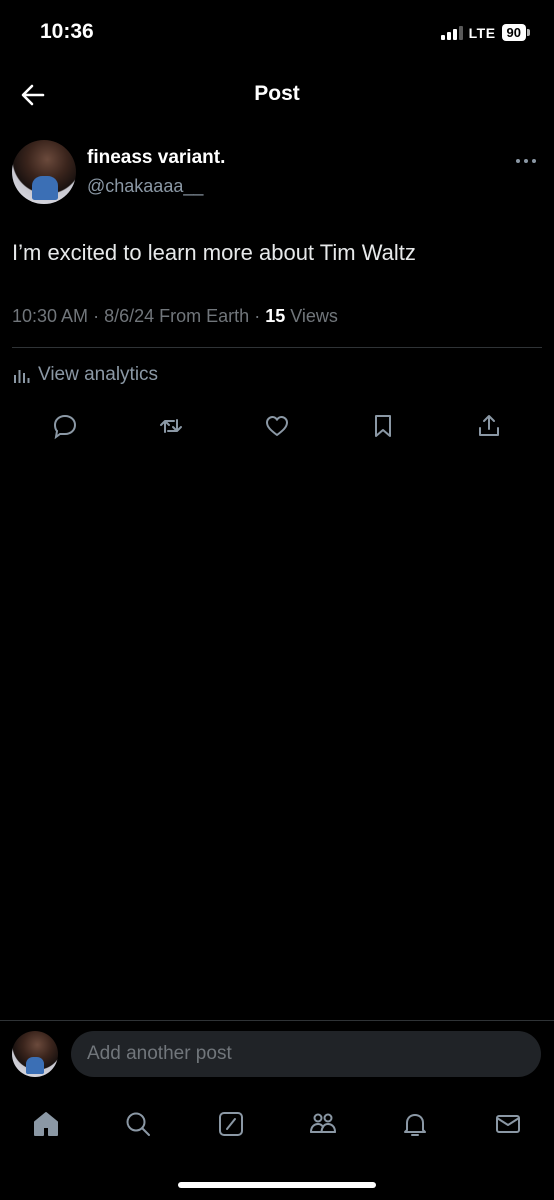 The width and height of the screenshot is (554, 1200). I want to click on post-meta: 10:30 AM · 8/6/24 From Earth · 15 Views, so click(175, 316).